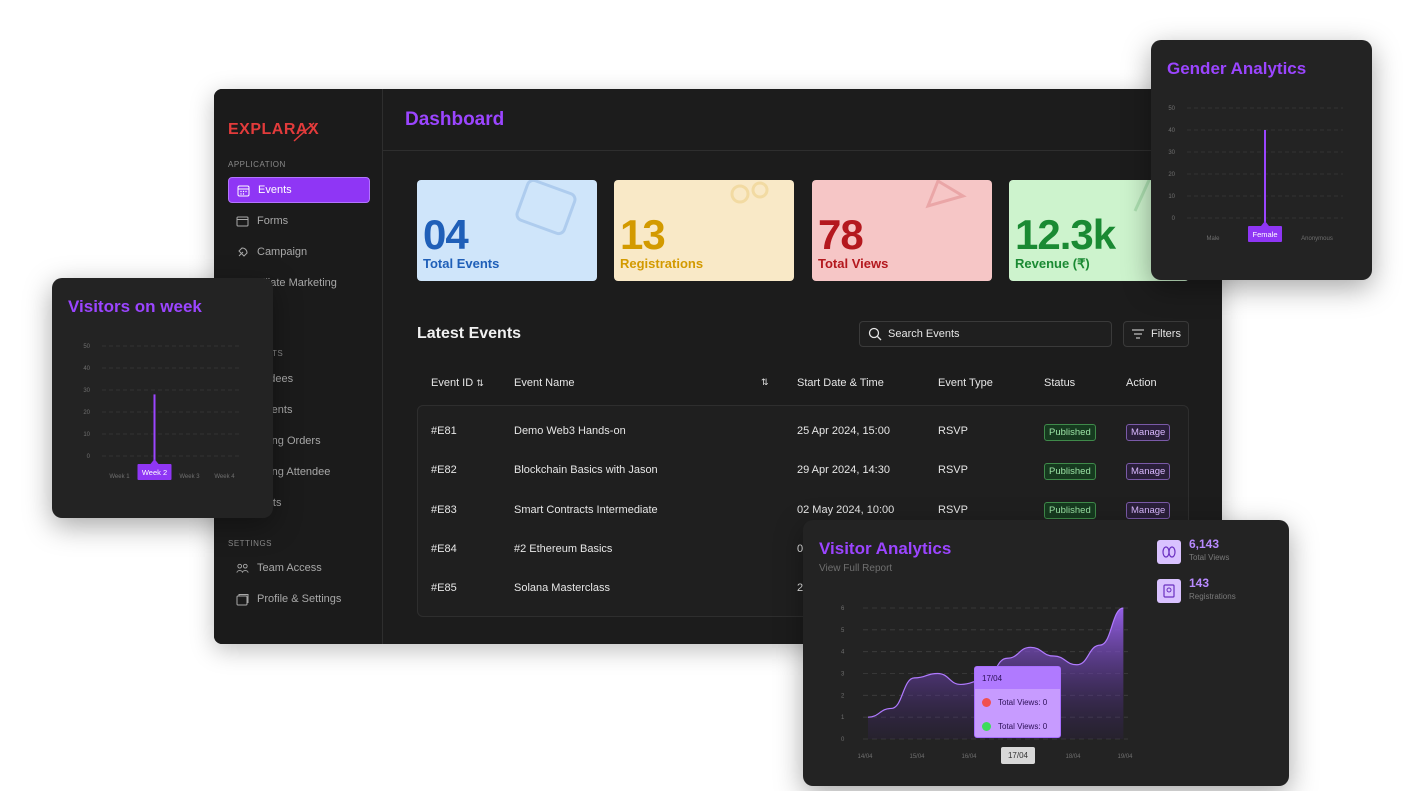 The width and height of the screenshot is (1424, 791). What do you see at coordinates (902, 230) in the screenshot?
I see `stat-card-total-views: 78 Total Views` at bounding box center [902, 230].